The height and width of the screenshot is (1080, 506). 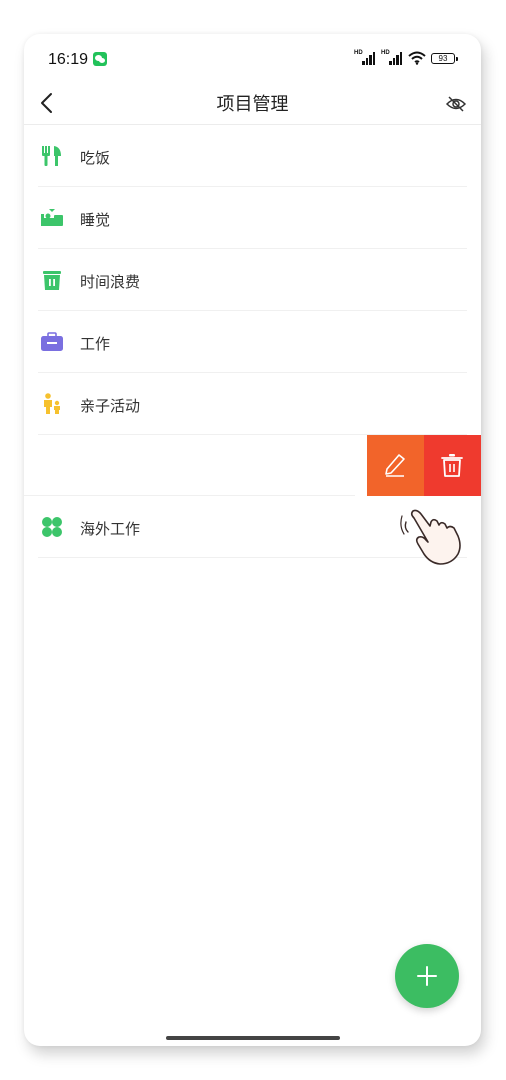 What do you see at coordinates (51, 156) in the screenshot?
I see `fork-knife-icon` at bounding box center [51, 156].